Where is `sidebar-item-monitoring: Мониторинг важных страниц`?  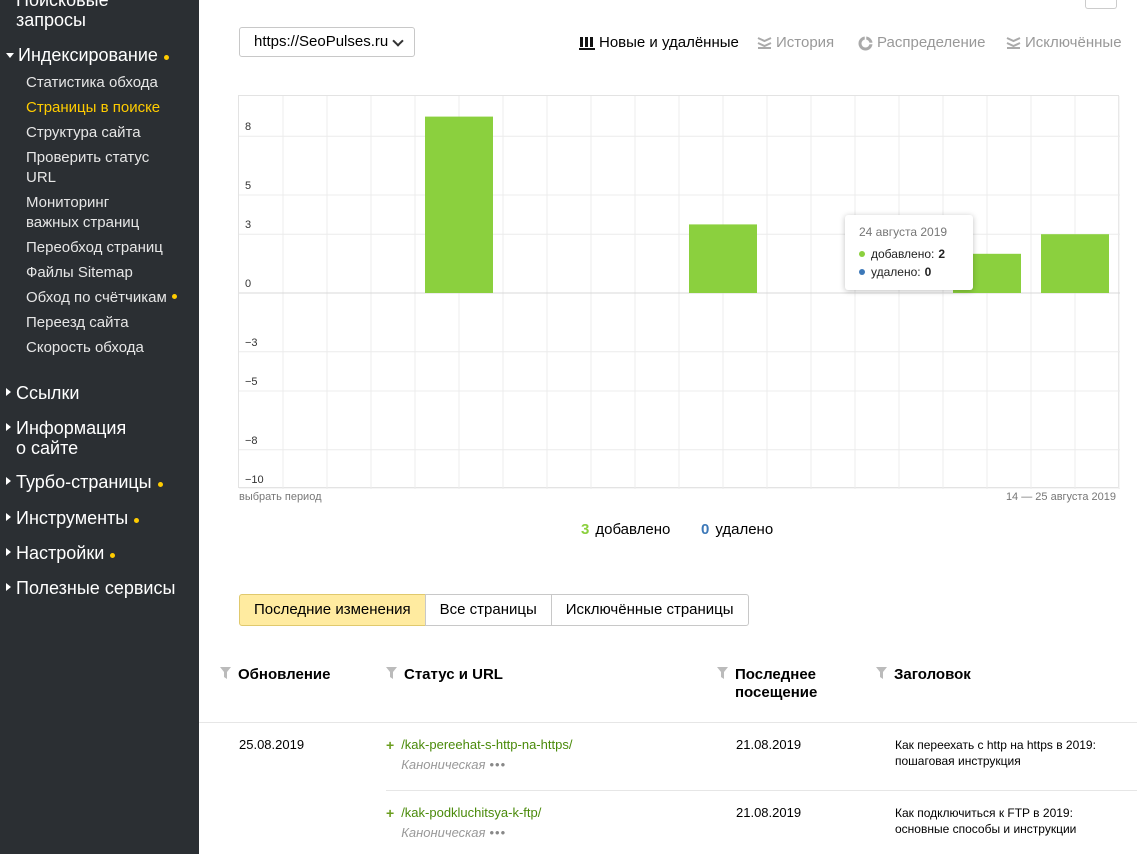
sidebar-item-monitoring: Мониторинг важных страниц is located at coordinates (82, 213).